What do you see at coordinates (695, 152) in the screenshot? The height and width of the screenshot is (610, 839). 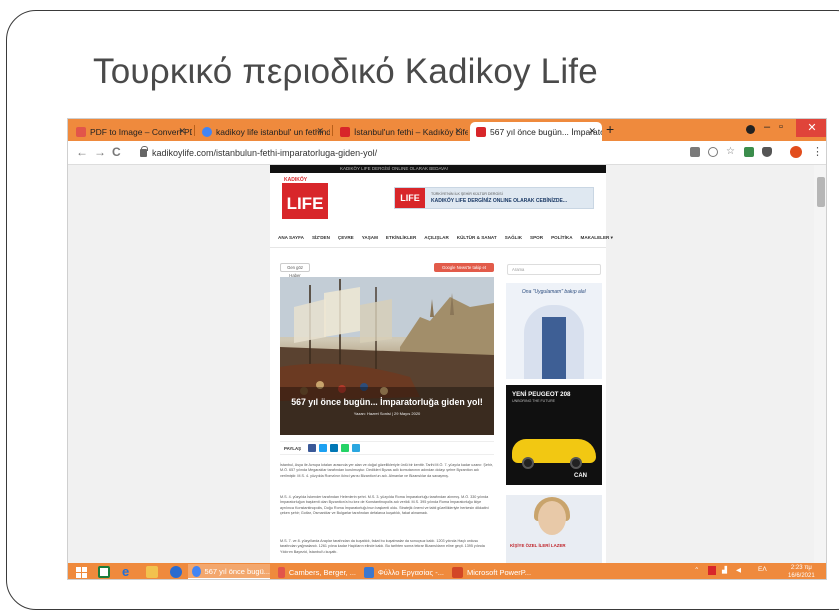 I see `translate-icon` at bounding box center [695, 152].